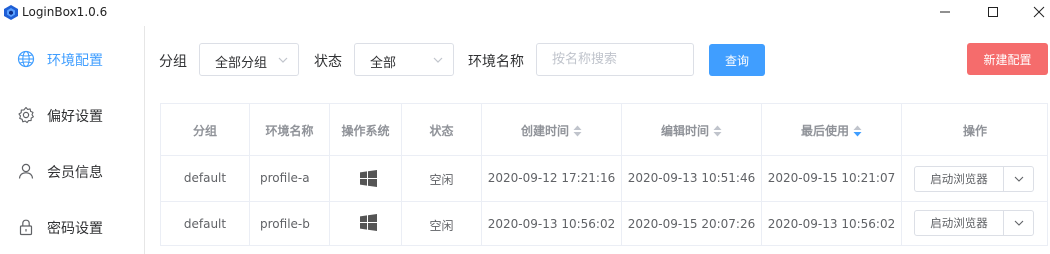 The height and width of the screenshot is (254, 1050). I want to click on sidebar-item-membership: 会员信息, so click(72, 170).